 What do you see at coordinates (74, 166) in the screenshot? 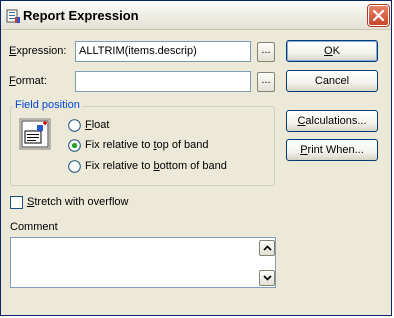
I see `radio-fix-bottom` at bounding box center [74, 166].